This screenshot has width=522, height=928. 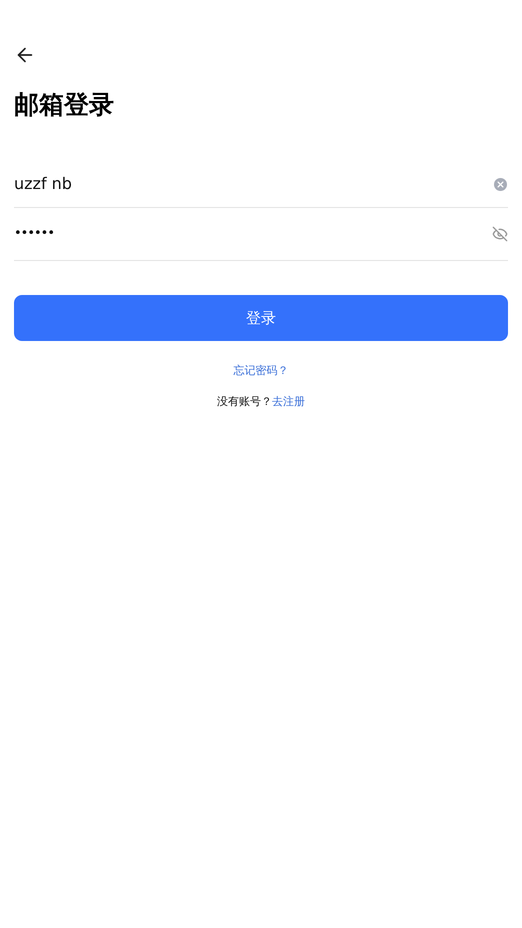 What do you see at coordinates (64, 104) in the screenshot?
I see `page-title: 邮箱登录` at bounding box center [64, 104].